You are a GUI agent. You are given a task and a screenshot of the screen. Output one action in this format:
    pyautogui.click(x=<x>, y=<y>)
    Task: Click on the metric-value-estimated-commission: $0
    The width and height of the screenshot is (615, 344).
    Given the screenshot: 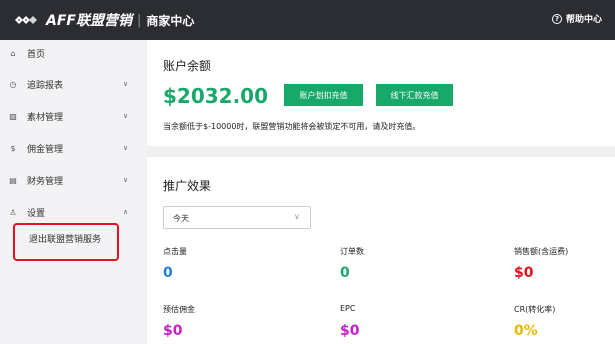 What is the action you would take?
    pyautogui.click(x=173, y=331)
    